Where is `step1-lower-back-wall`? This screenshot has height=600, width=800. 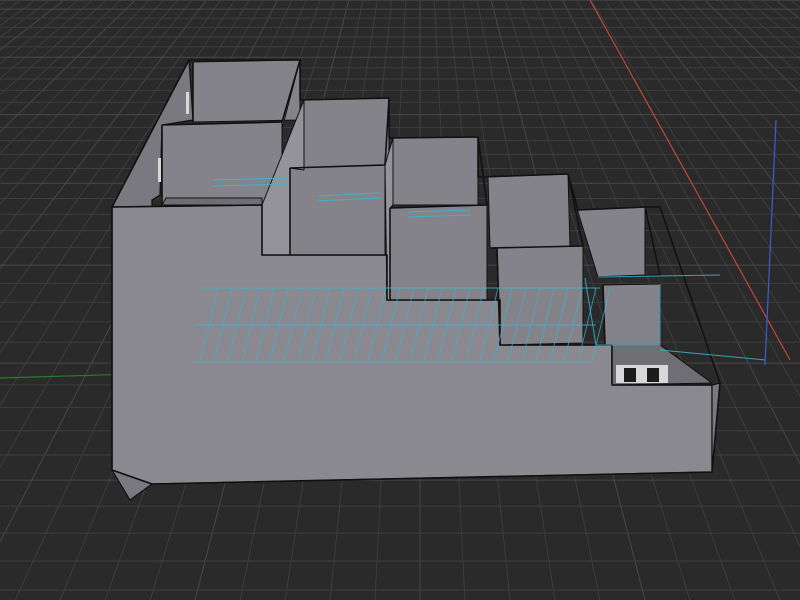 step1-lower-back-wall is located at coordinates (222, 163).